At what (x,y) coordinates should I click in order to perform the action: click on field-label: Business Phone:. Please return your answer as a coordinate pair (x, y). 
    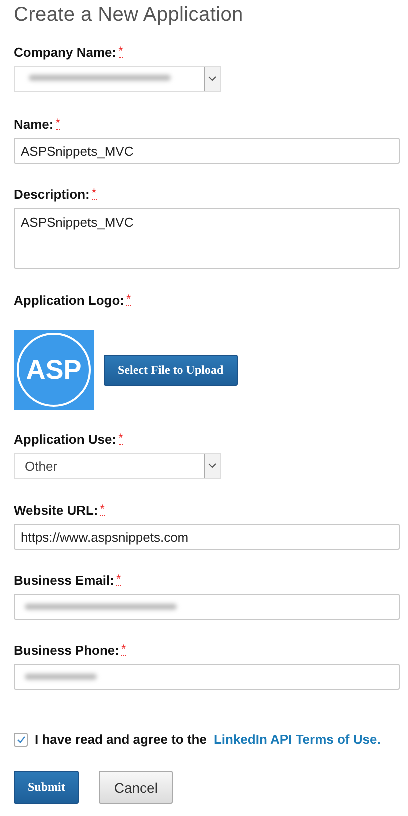
    Looking at the image, I should click on (67, 650).